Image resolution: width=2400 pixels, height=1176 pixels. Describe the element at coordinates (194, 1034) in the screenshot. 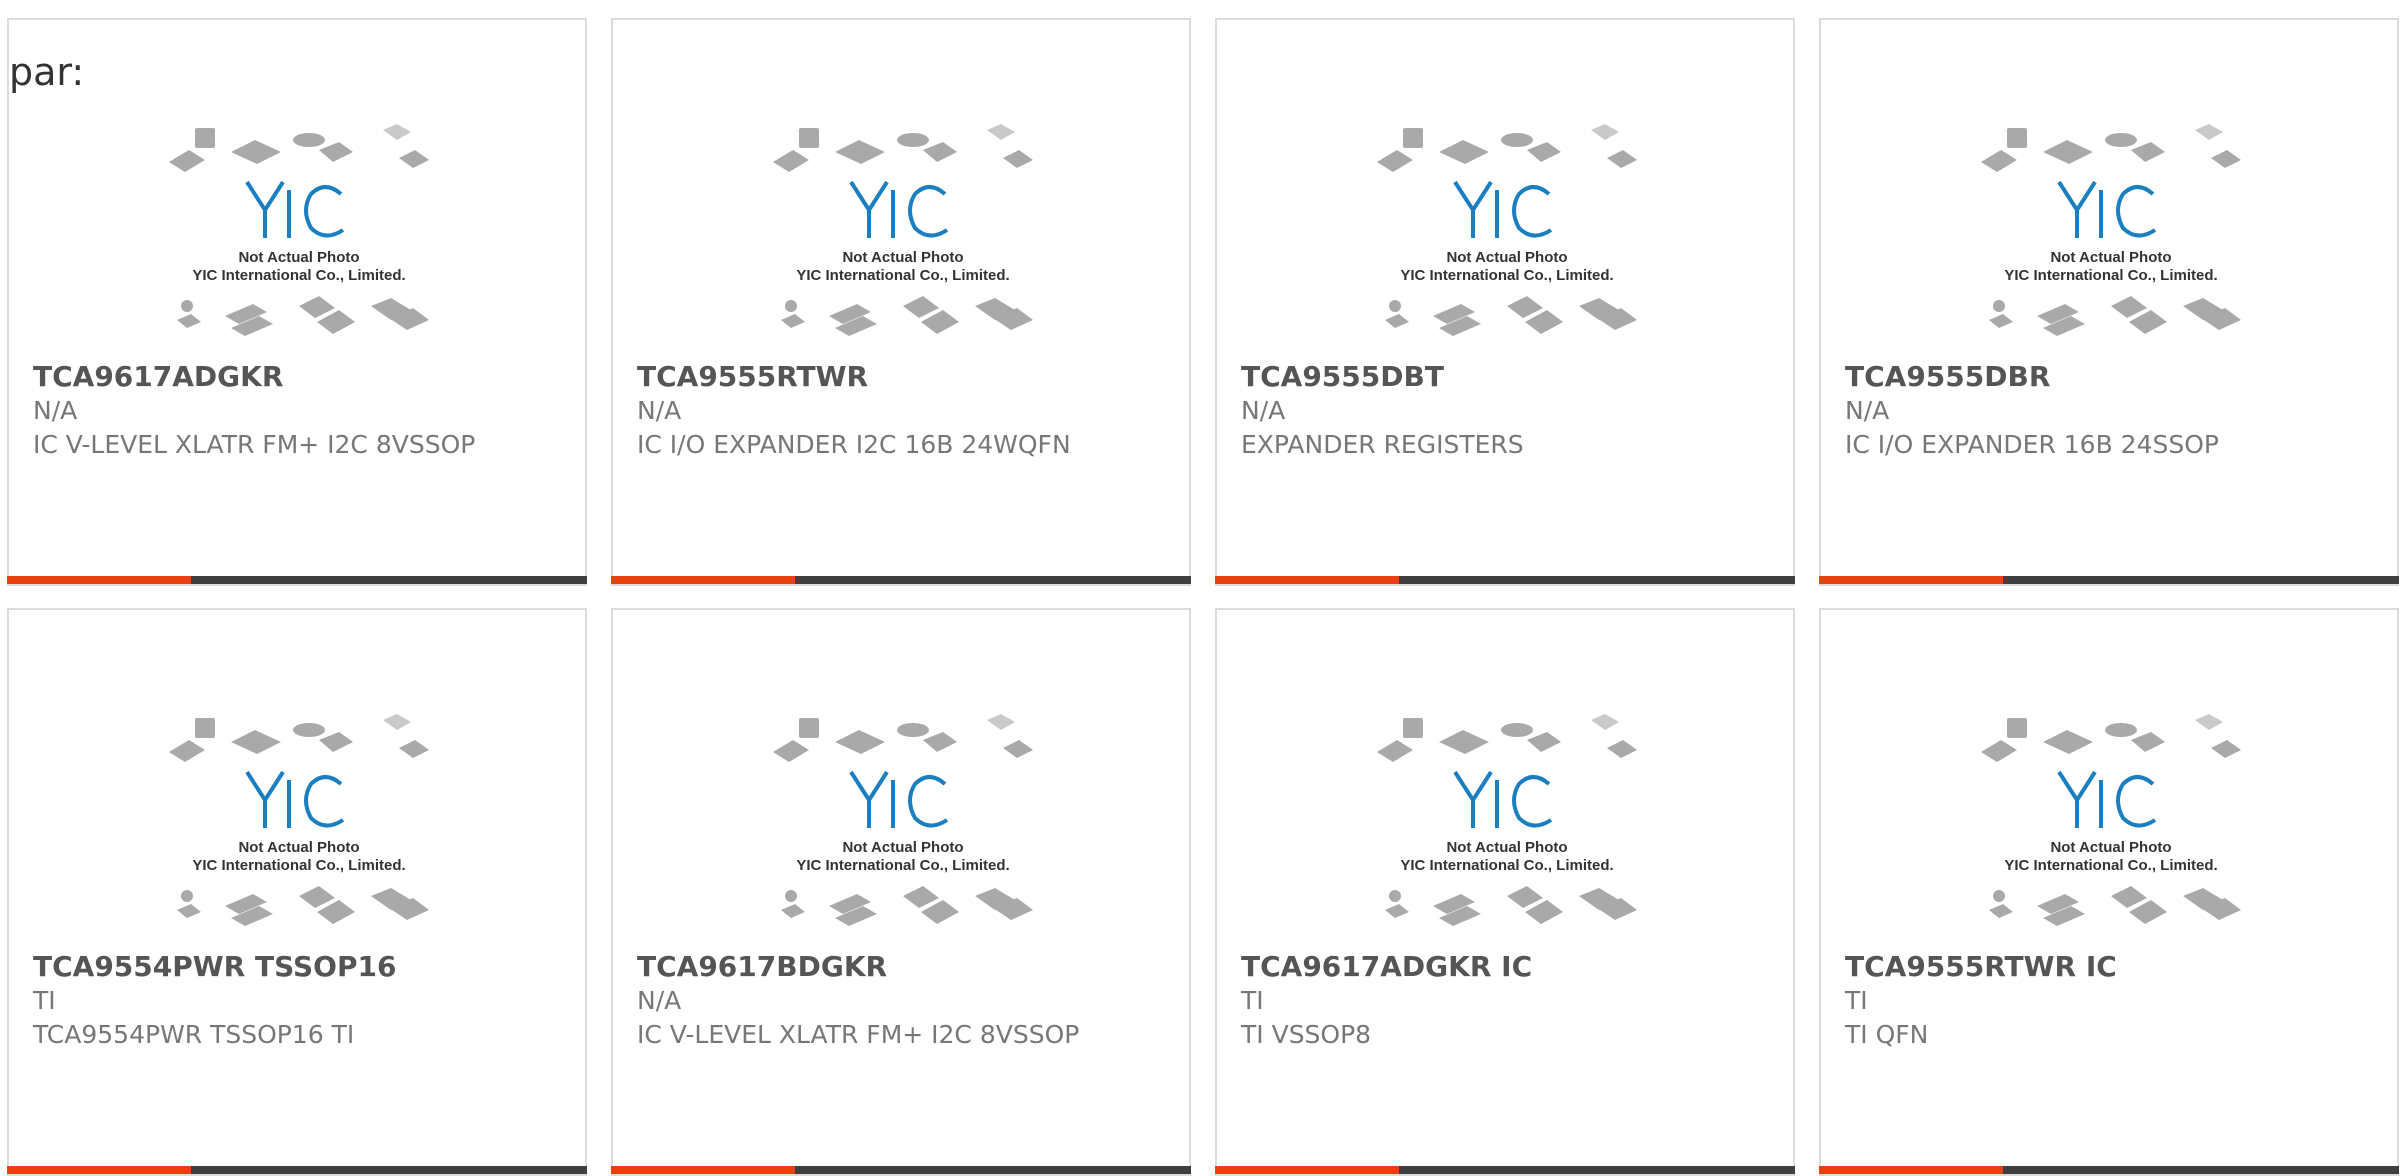

I see `description: TCA9554PWR TSSOP16 TI` at that location.